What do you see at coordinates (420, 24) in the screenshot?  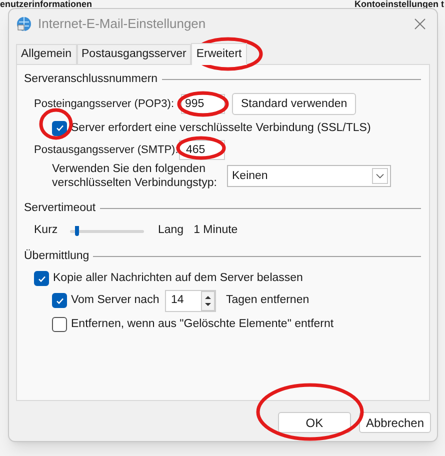 I see `close-icon` at bounding box center [420, 24].